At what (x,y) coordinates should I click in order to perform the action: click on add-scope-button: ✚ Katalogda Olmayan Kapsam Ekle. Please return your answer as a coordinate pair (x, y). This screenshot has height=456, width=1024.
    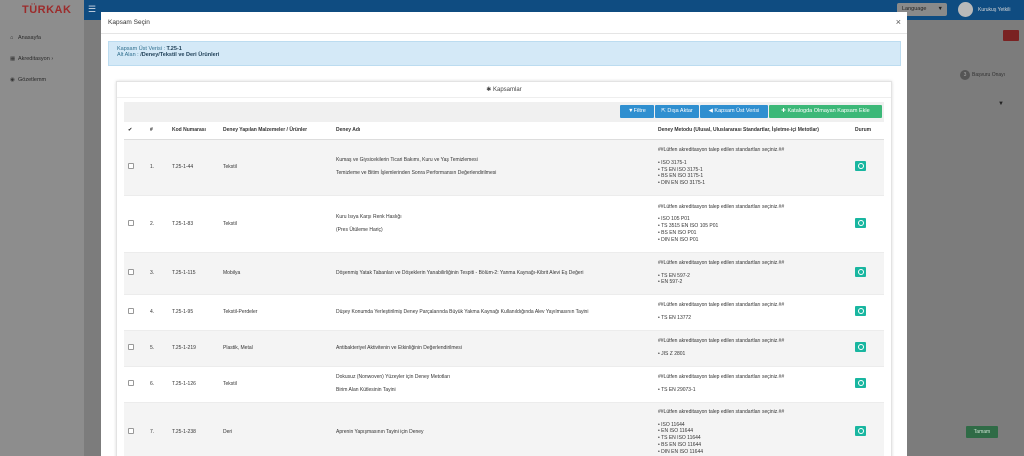
    Looking at the image, I should click on (825, 111).